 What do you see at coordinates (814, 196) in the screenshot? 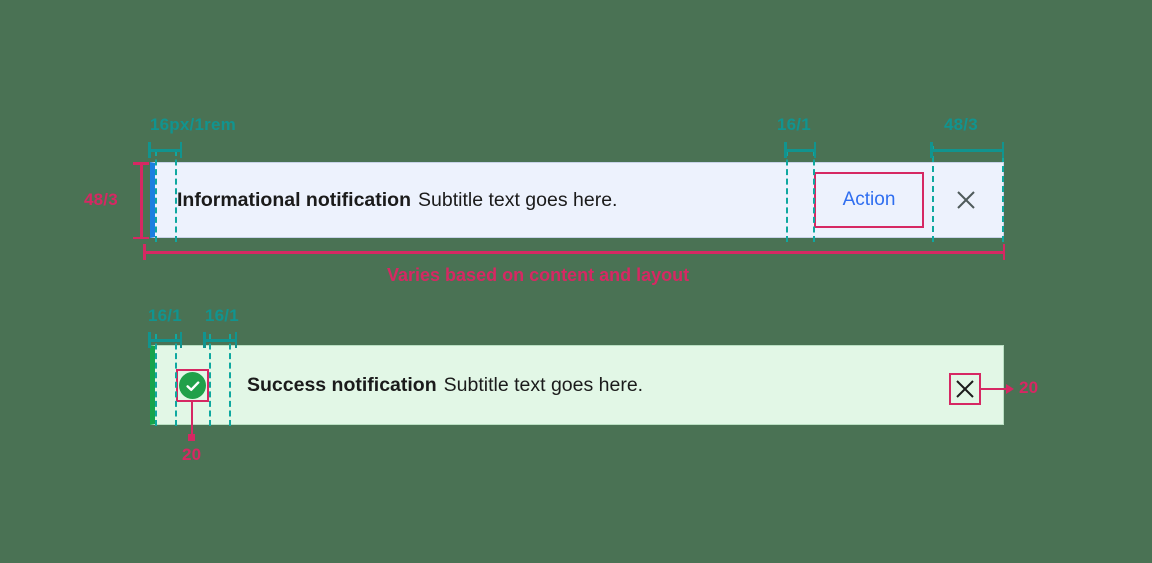
I see `info-guide-action-gap-end` at bounding box center [814, 196].